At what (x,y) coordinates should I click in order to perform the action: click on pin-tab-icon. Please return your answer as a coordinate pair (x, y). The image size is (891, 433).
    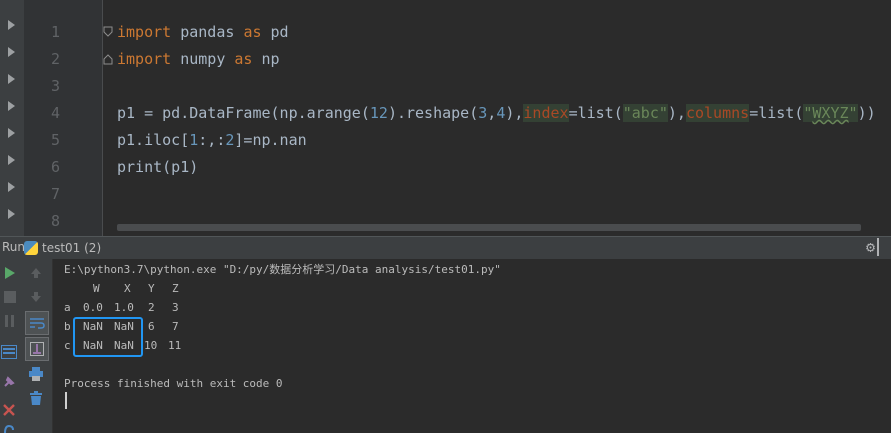
    Looking at the image, I should click on (9, 382).